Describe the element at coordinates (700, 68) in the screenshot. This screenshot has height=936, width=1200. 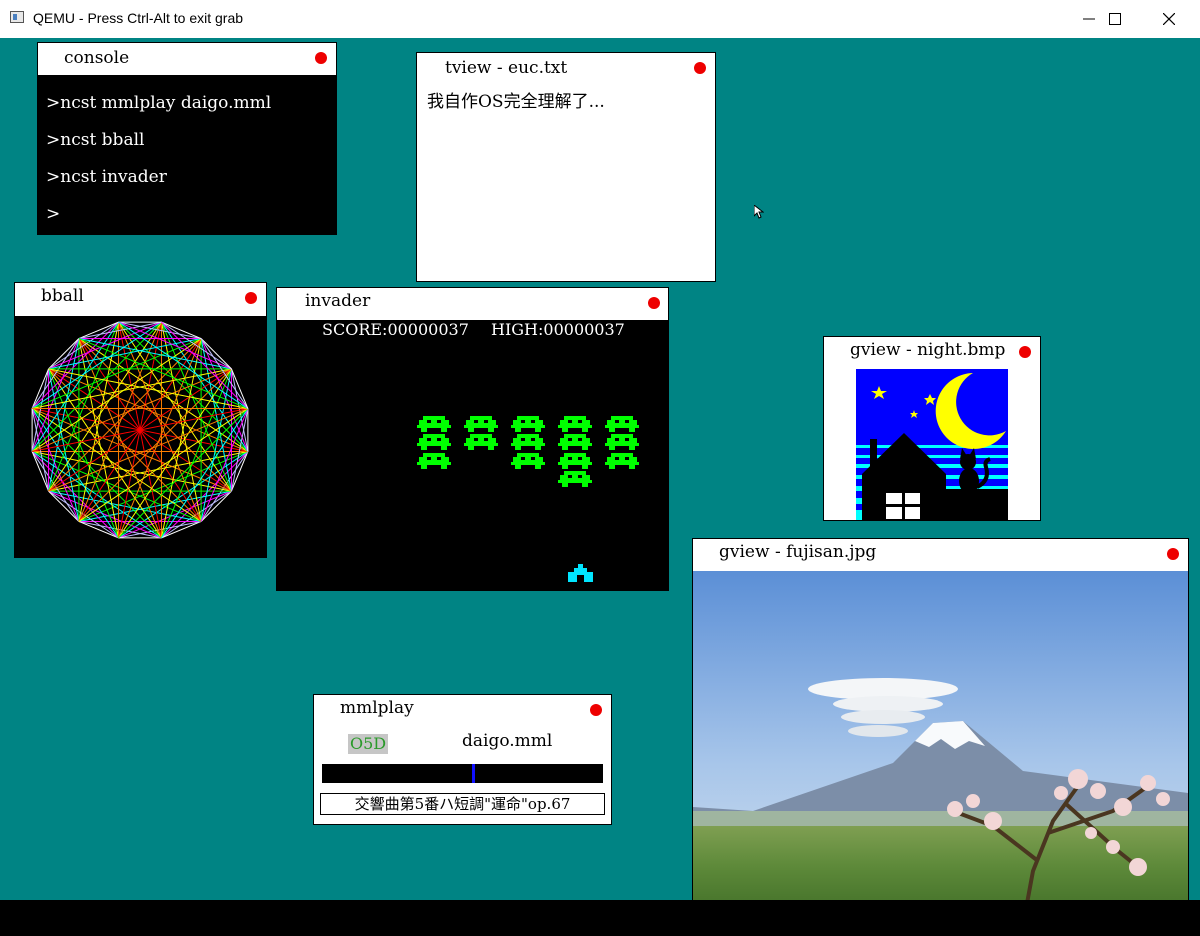
I see `tview-close-button` at that location.